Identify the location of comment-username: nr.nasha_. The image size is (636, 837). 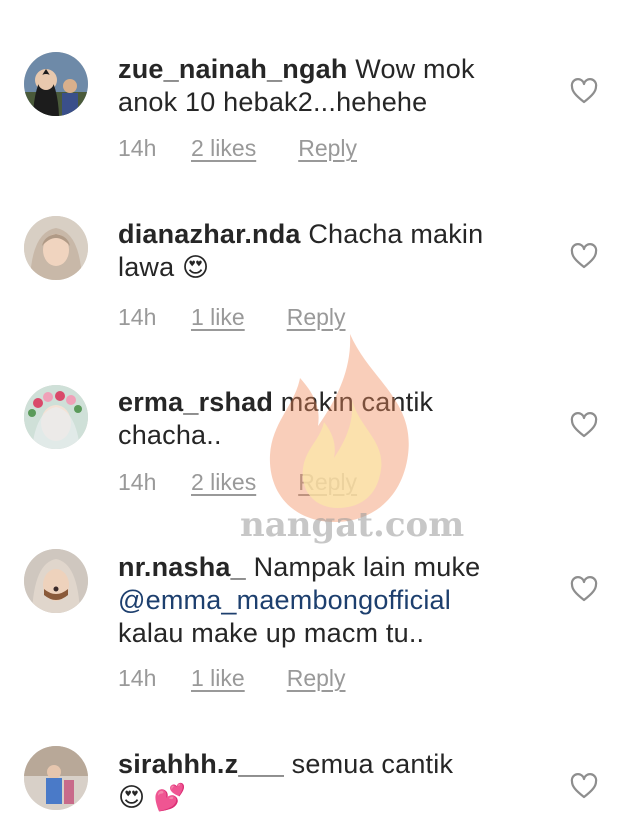
(182, 567).